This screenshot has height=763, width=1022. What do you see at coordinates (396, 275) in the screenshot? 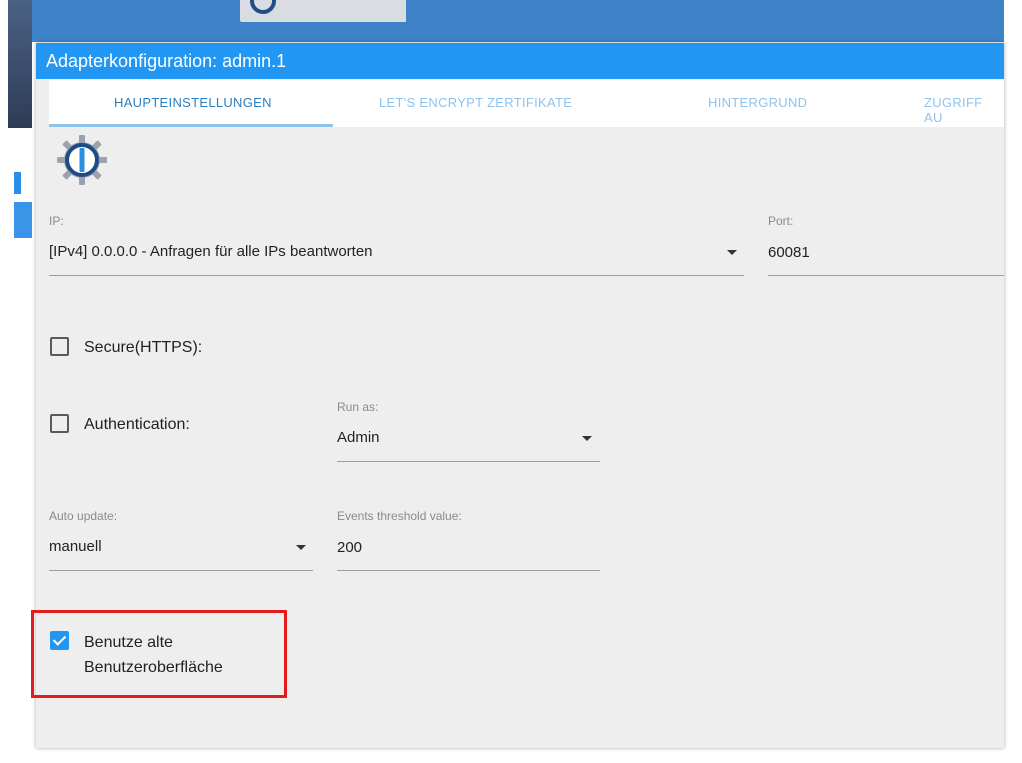
I see `ip-select-underline` at bounding box center [396, 275].